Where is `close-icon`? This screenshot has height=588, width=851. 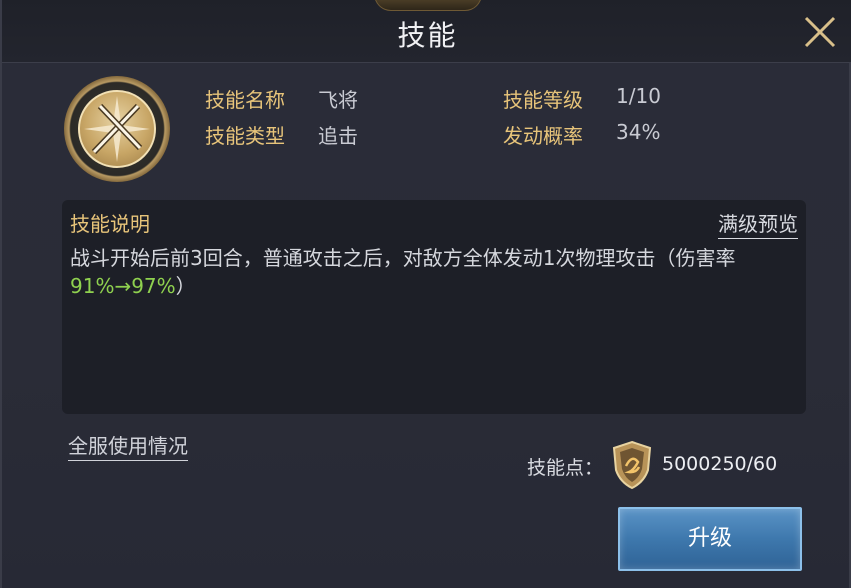
close-icon is located at coordinates (820, 32).